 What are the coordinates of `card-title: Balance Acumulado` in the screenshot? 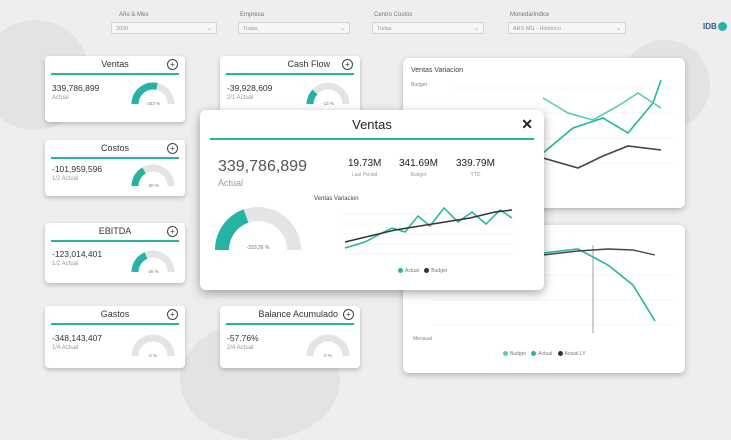 It's located at (298, 314).